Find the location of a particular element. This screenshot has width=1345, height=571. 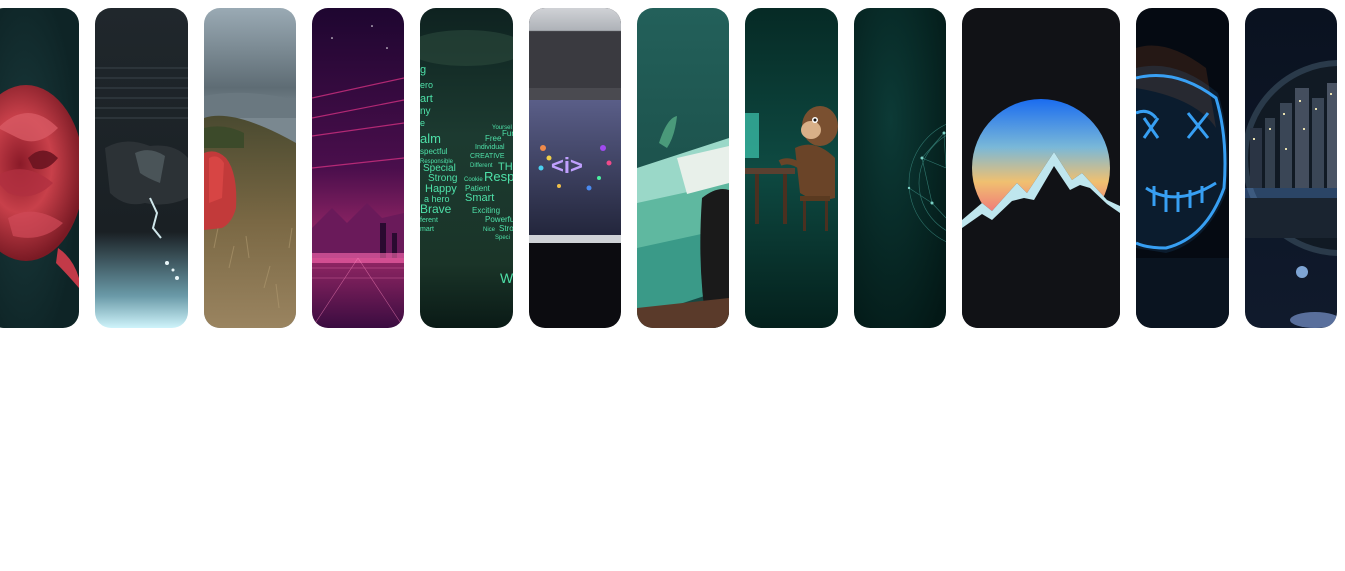

word-cloud-word: e is located at coordinates (422, 123).